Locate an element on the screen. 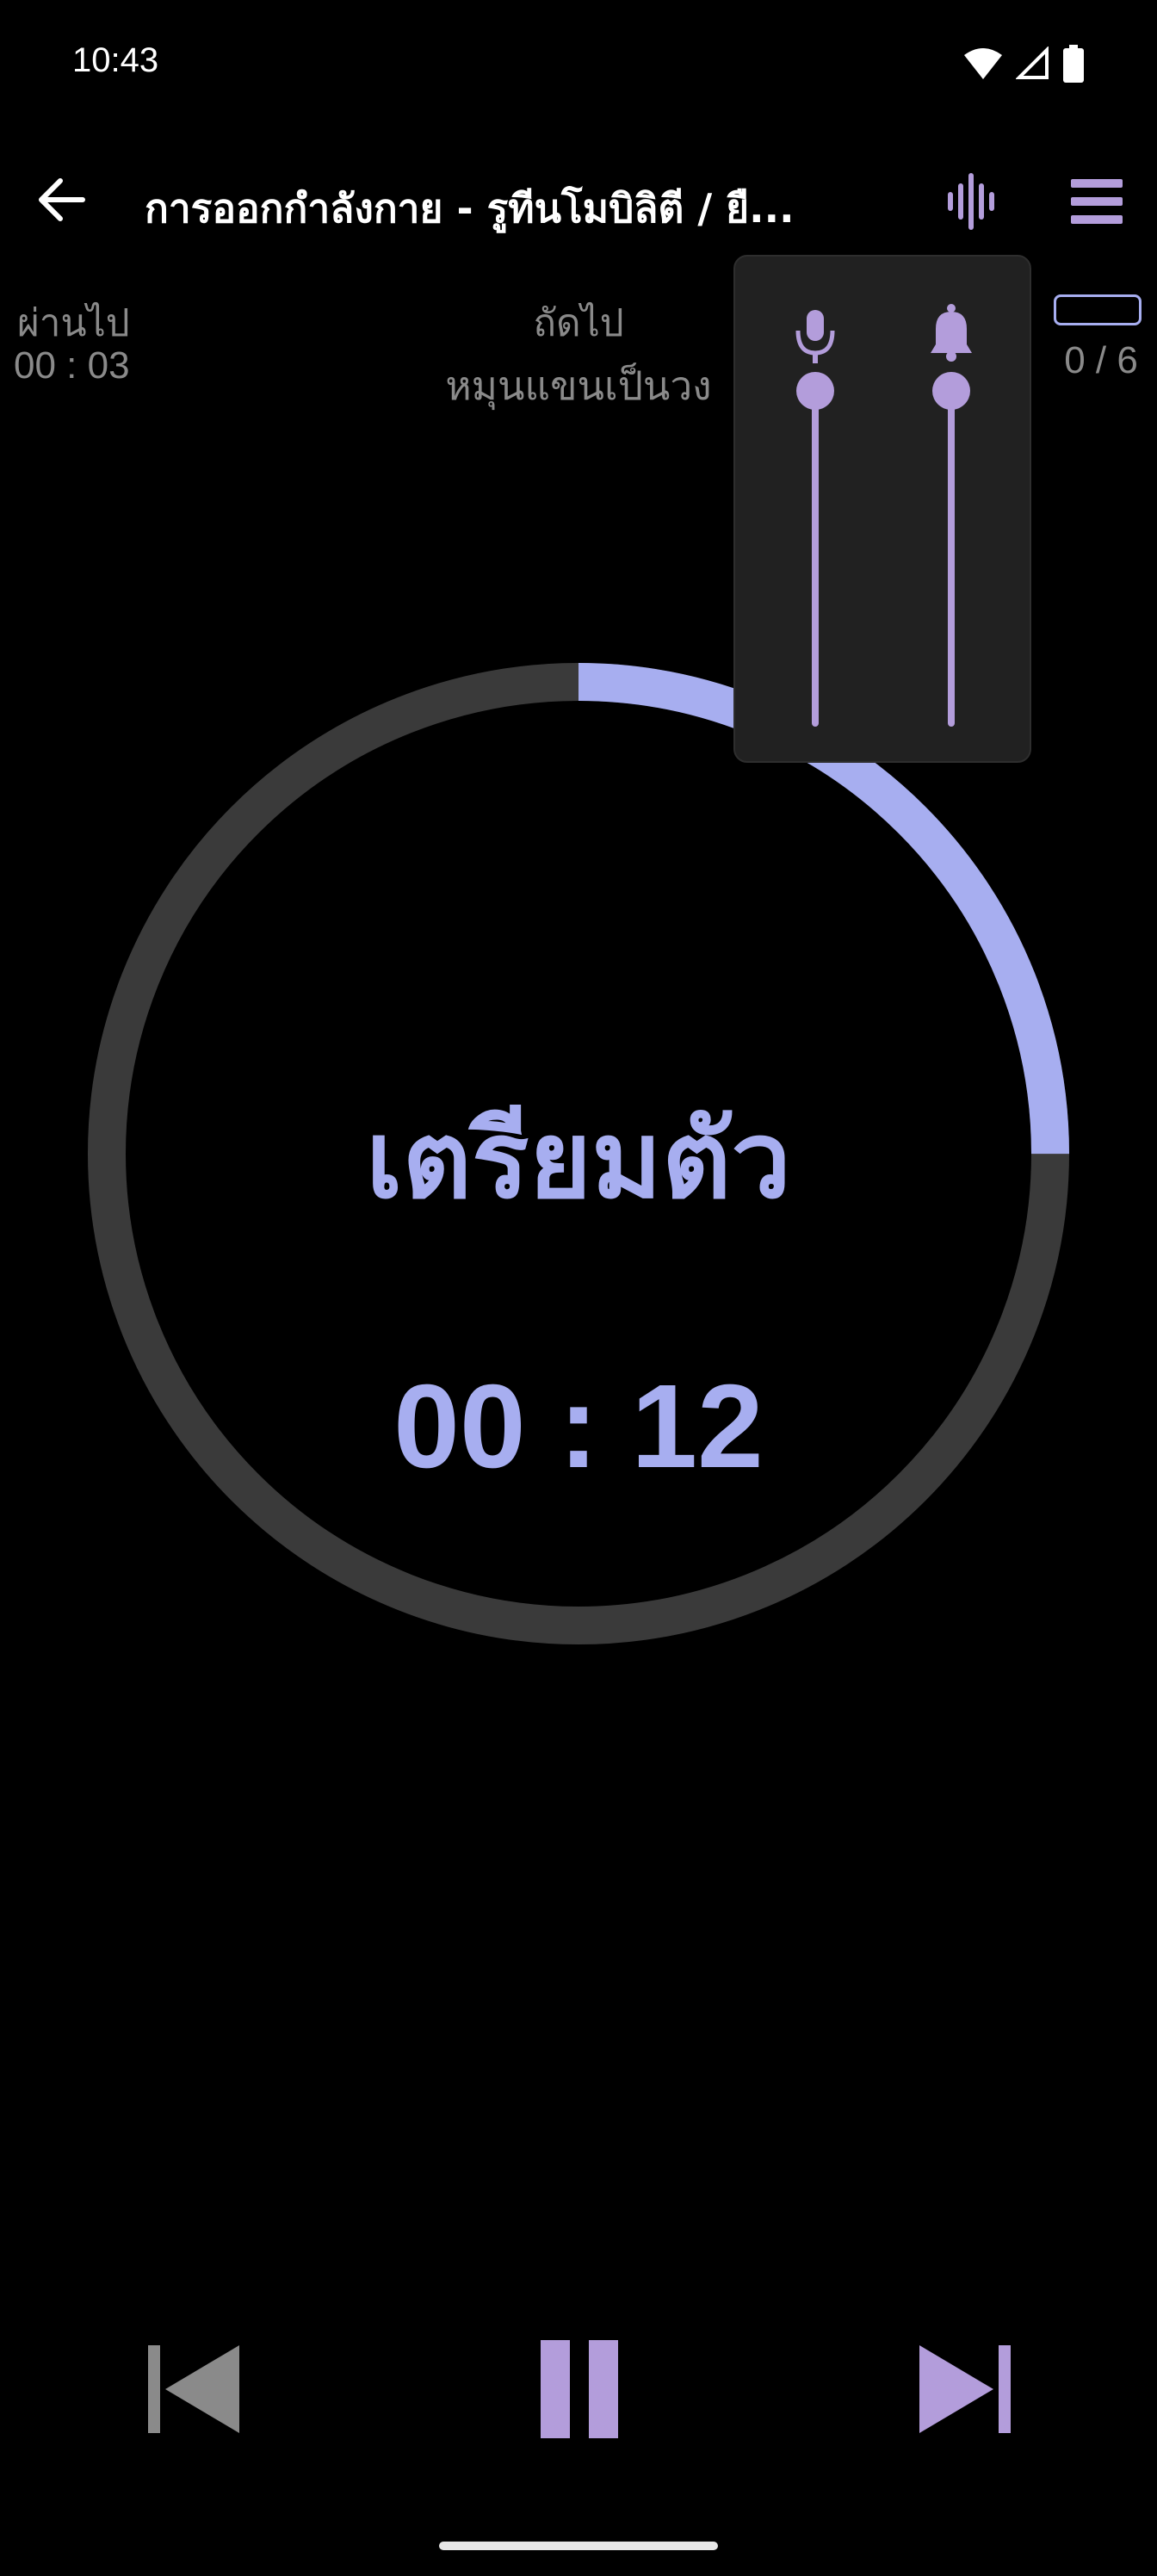 The width and height of the screenshot is (1157, 2576). status-icons is located at coordinates (1024, 64).